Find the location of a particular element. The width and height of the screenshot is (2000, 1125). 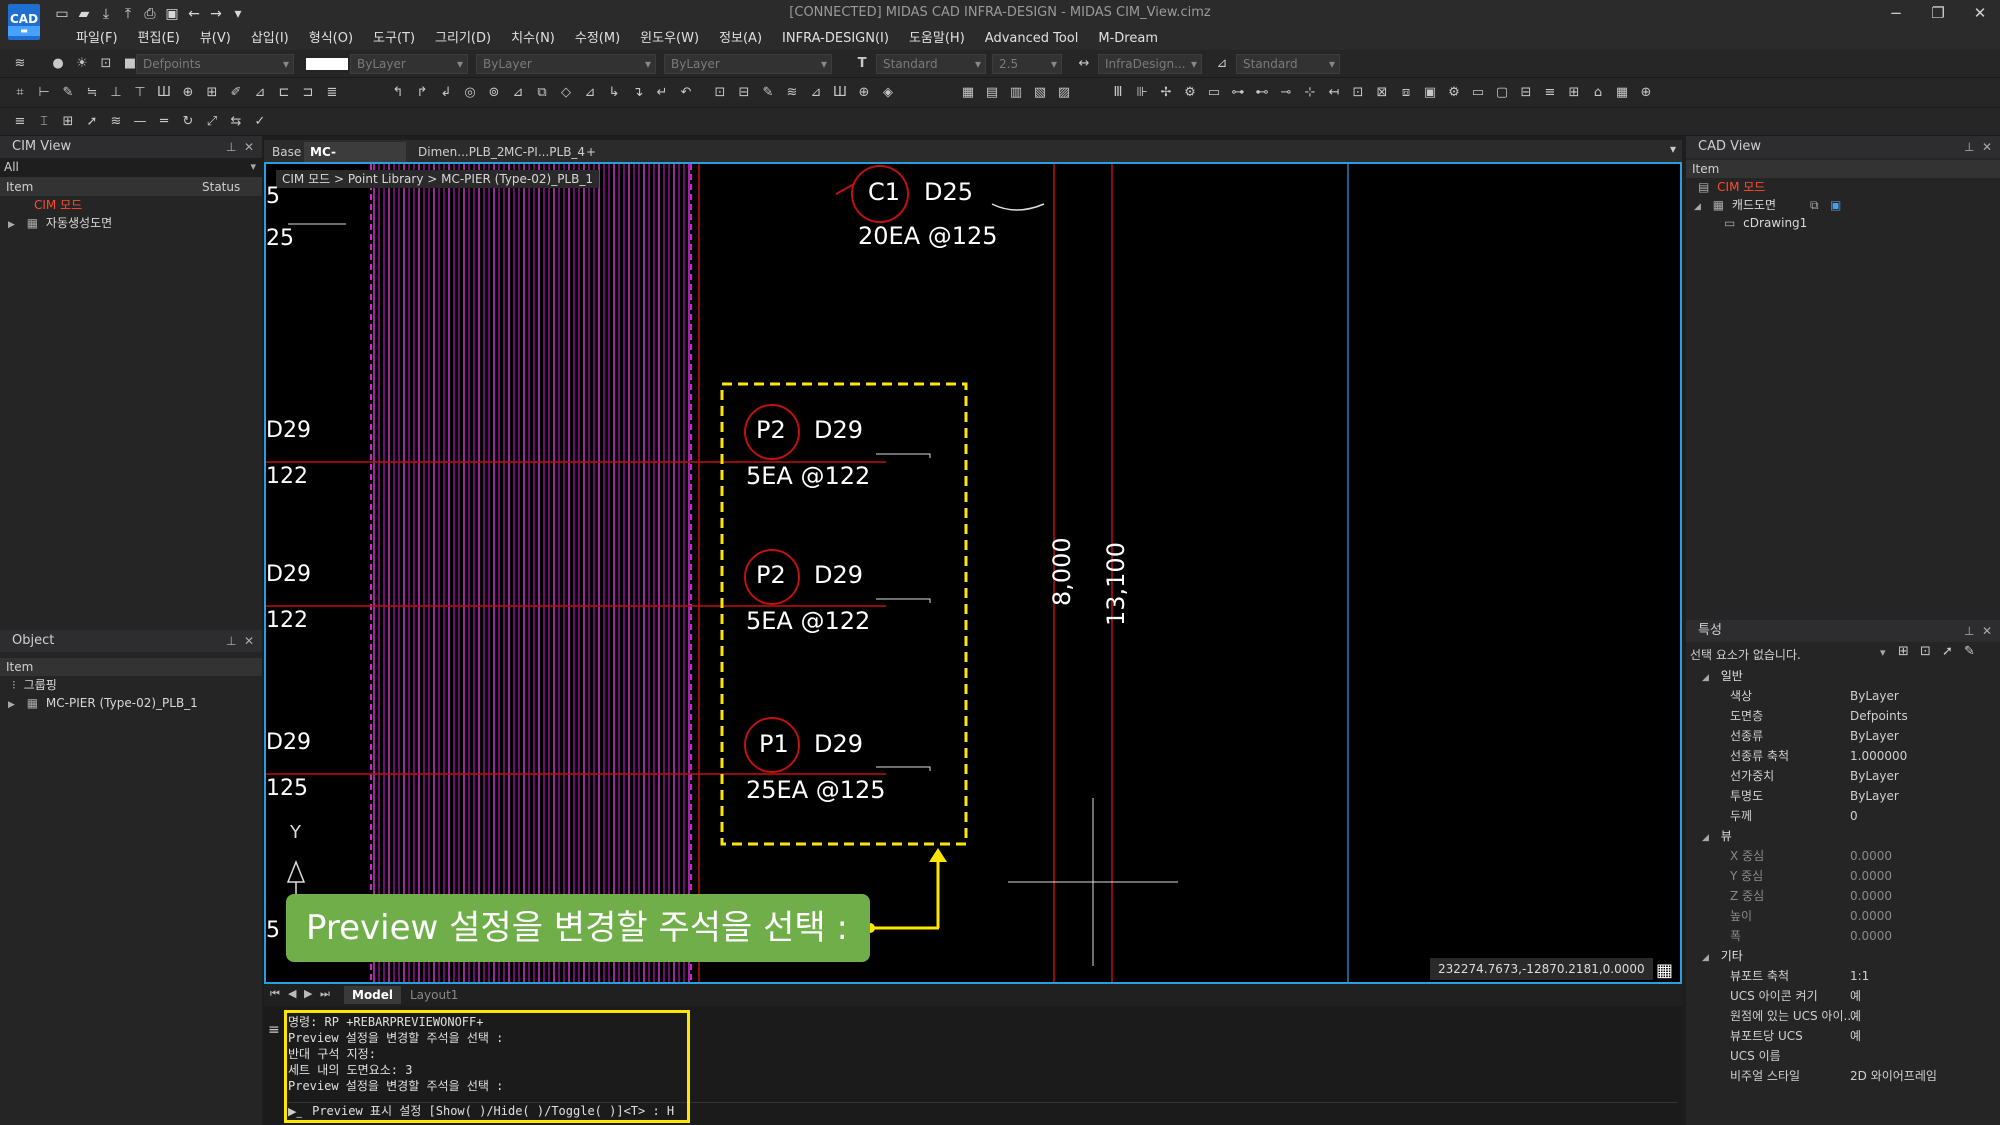

misc-tool-19-icon: ≡ is located at coordinates (1550, 93).